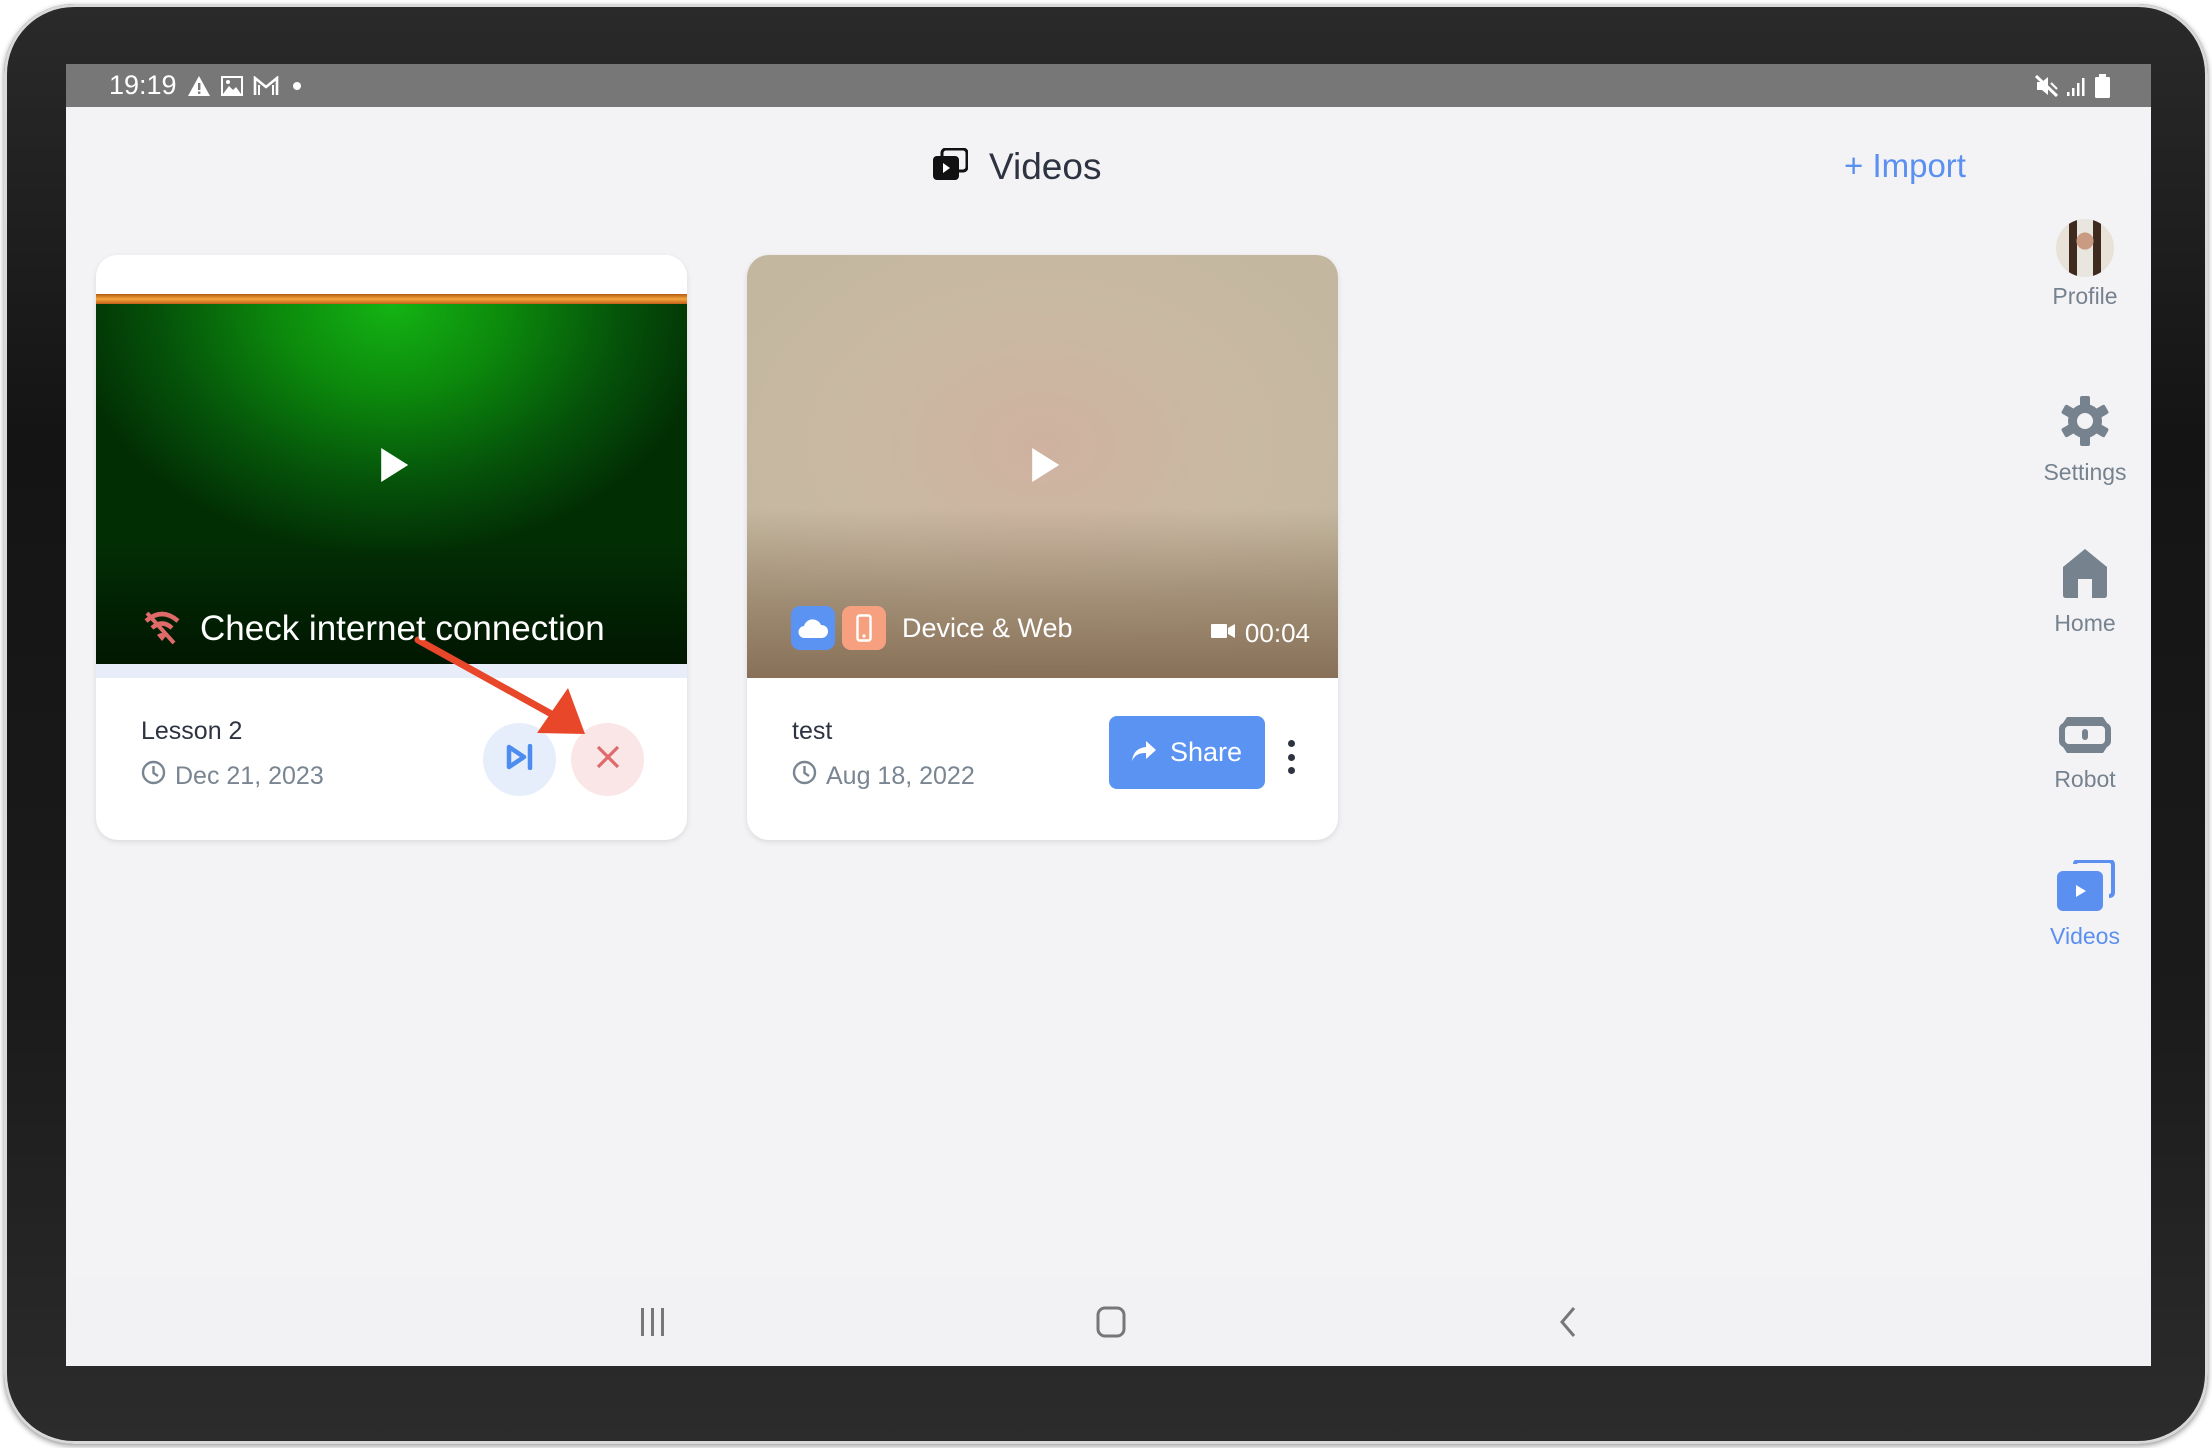  Describe the element at coordinates (2085, 623) in the screenshot. I see `sidebar-item-label: Home` at that location.